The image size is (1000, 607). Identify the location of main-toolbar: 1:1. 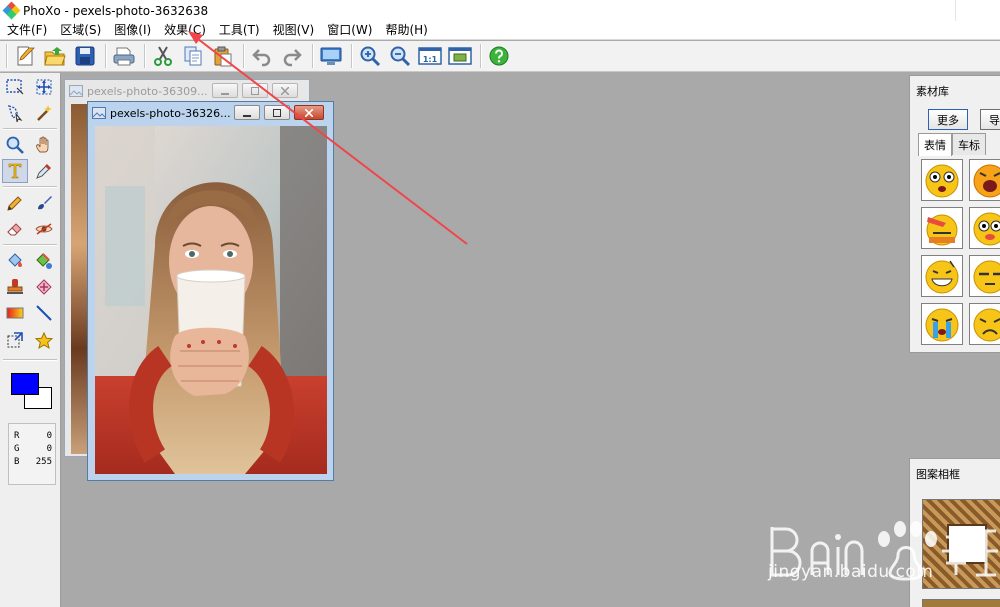
(500, 56).